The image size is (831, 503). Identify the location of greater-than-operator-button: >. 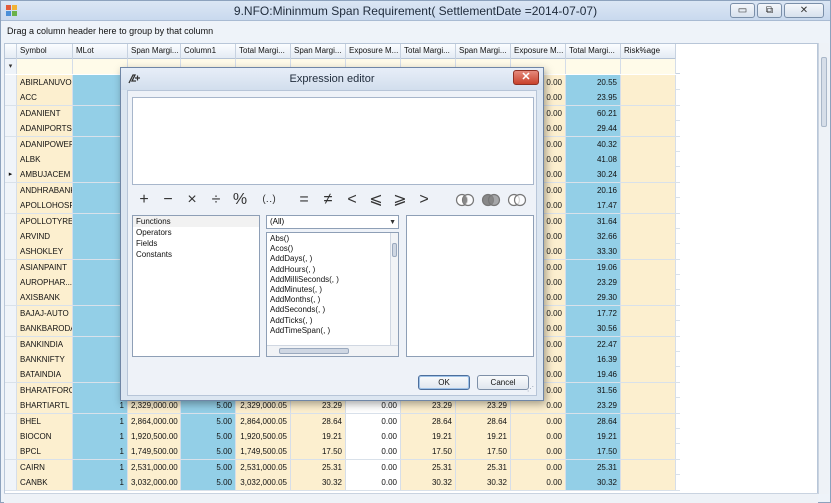
(424, 200).